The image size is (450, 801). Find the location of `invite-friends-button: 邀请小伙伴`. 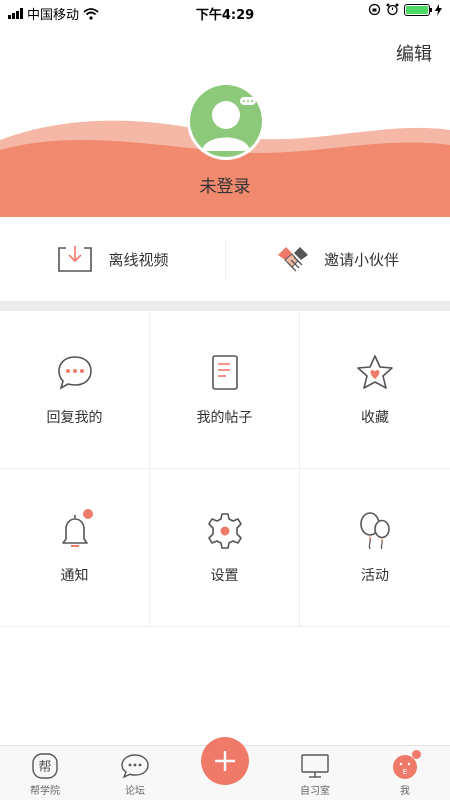

invite-friends-button: 邀请小伙伴 is located at coordinates (337, 259).